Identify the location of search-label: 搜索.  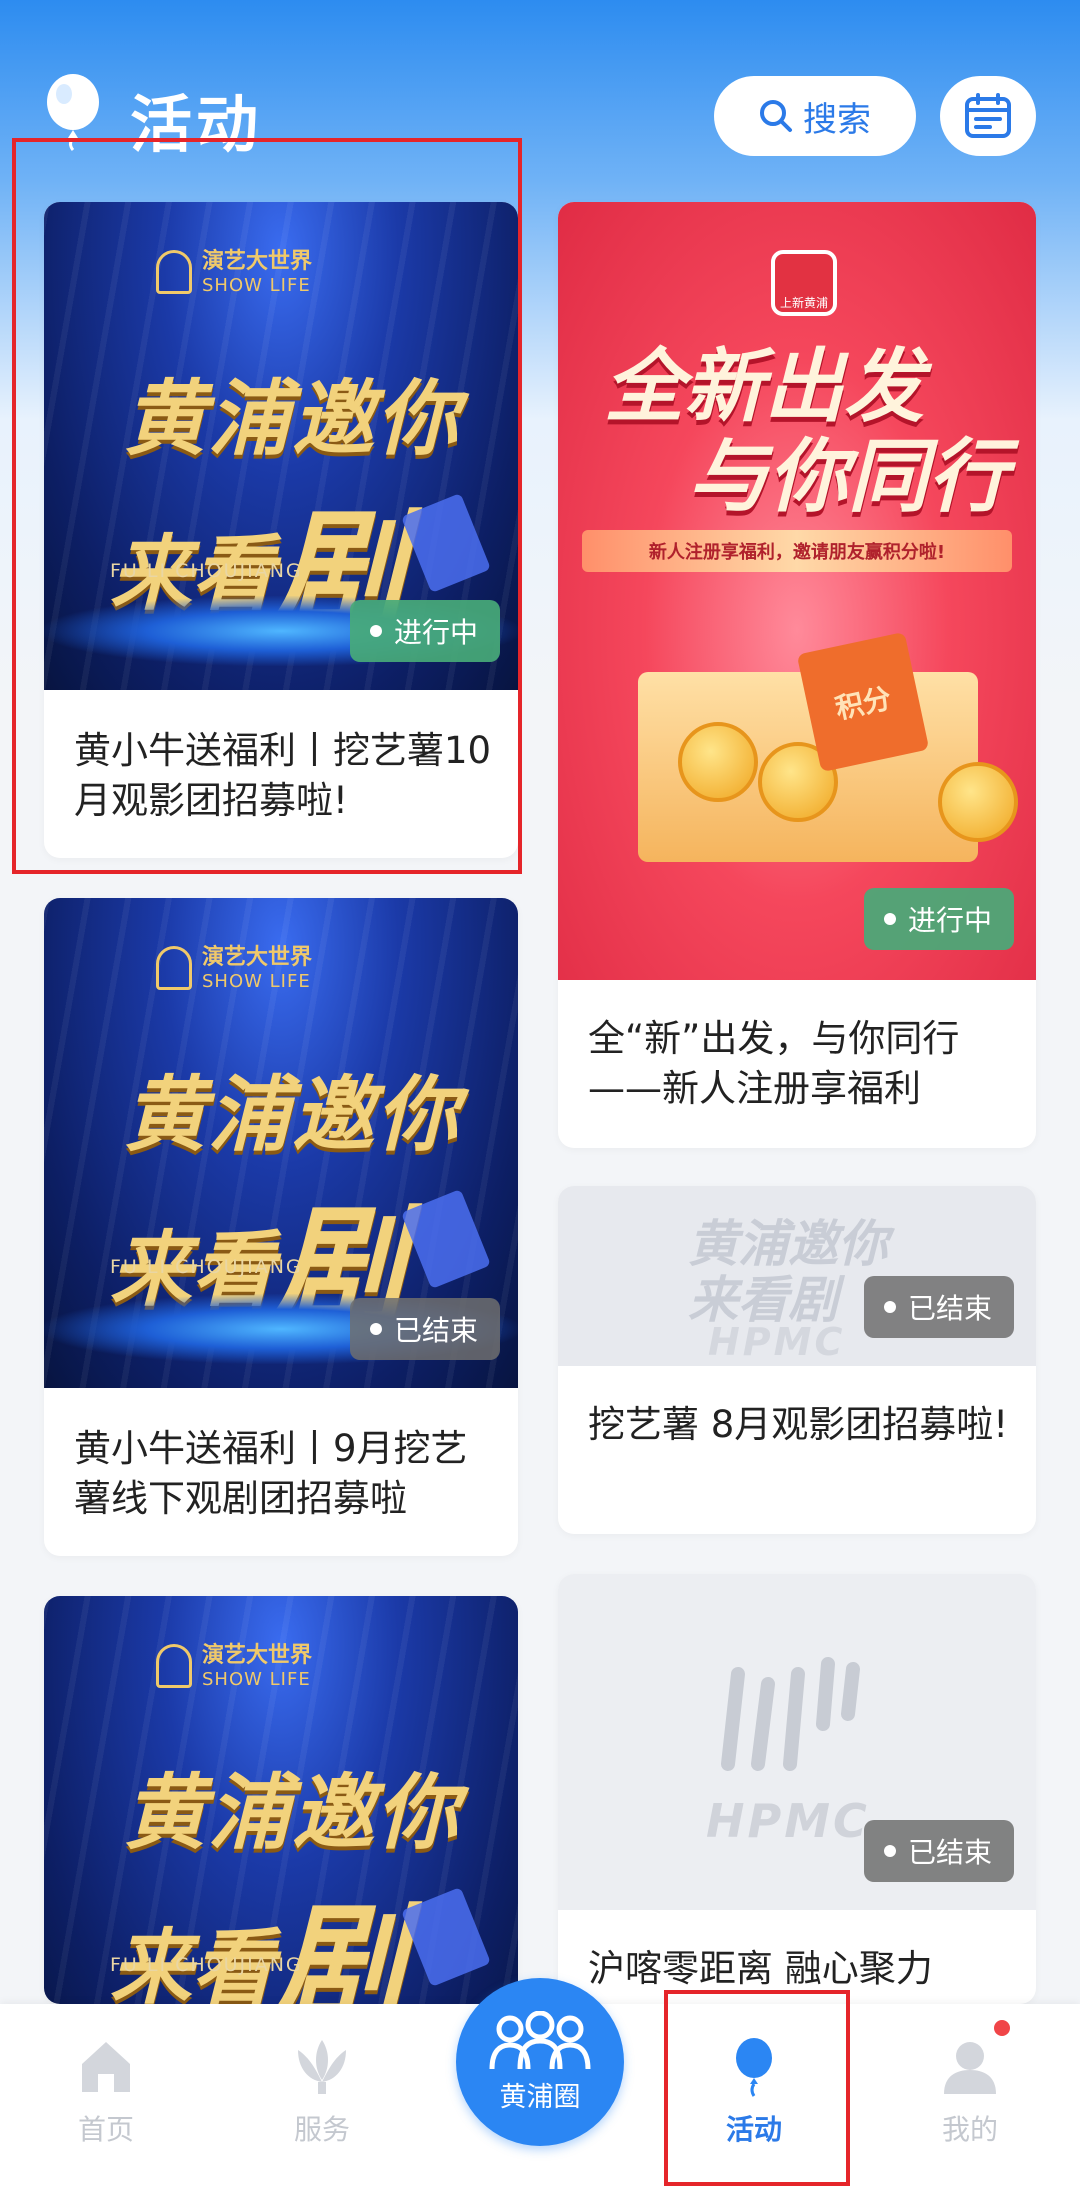
(837, 119).